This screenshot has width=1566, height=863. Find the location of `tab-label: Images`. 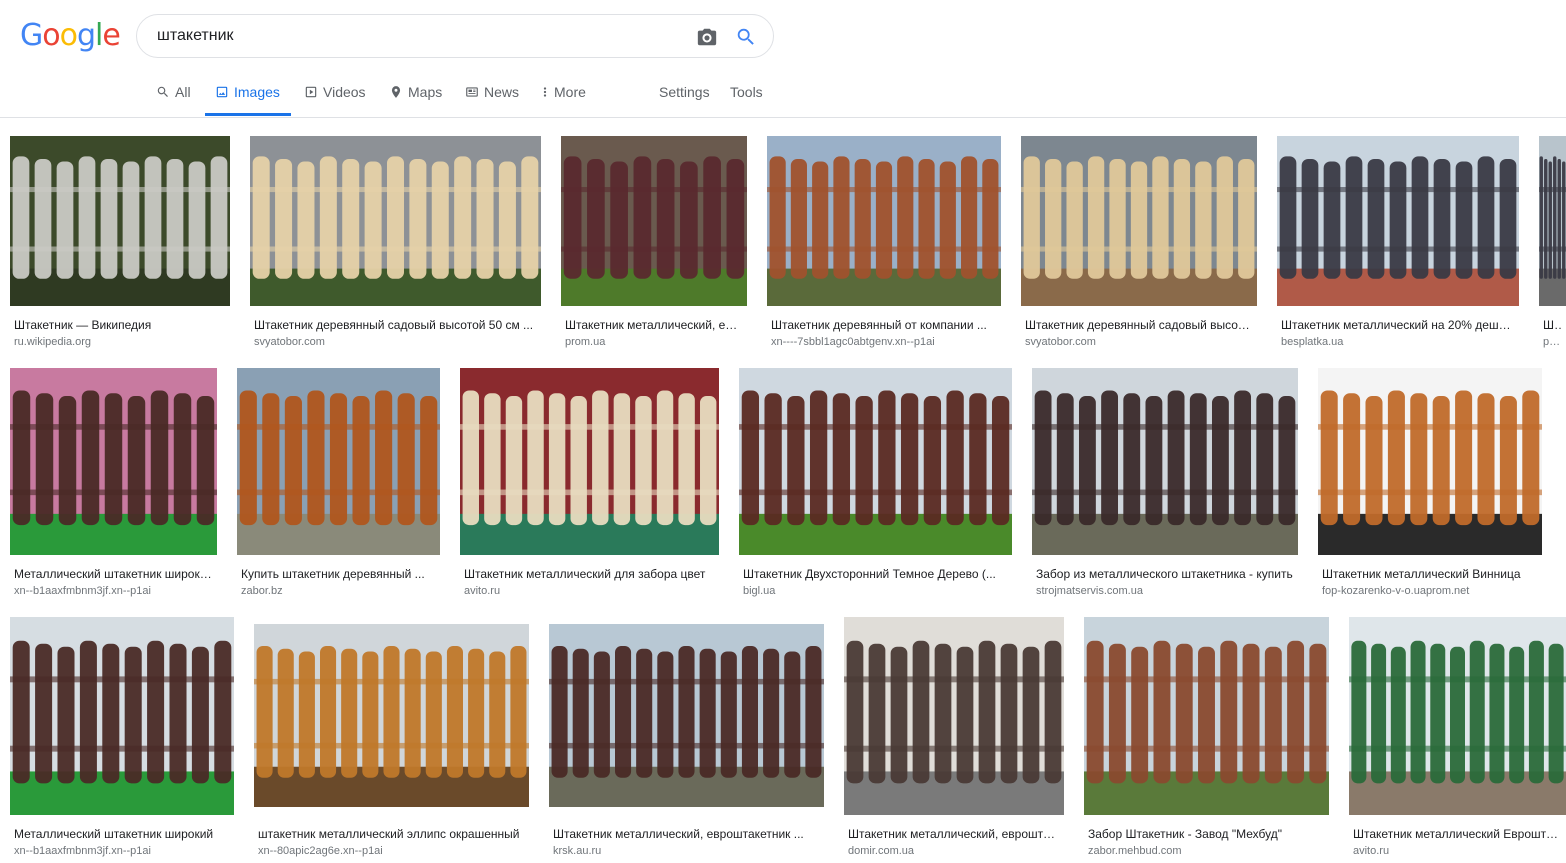

tab-label: Images is located at coordinates (257, 92).